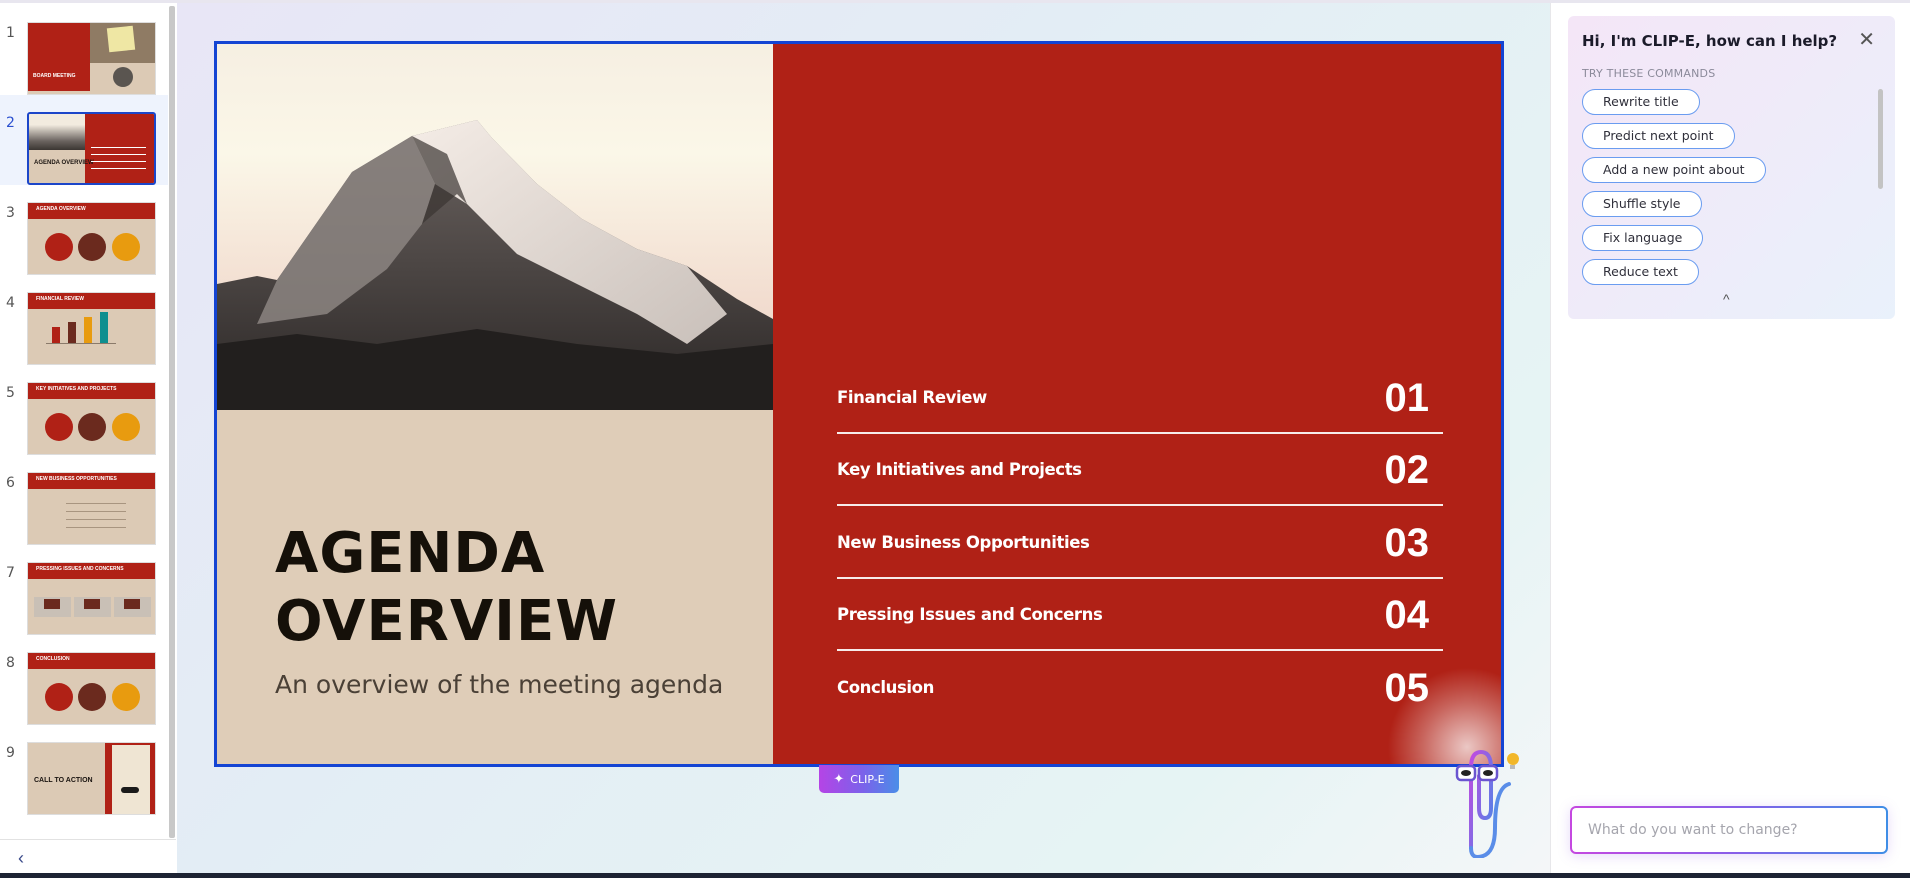  Describe the element at coordinates (10, 483) in the screenshot. I see `slide-number: 6` at that location.